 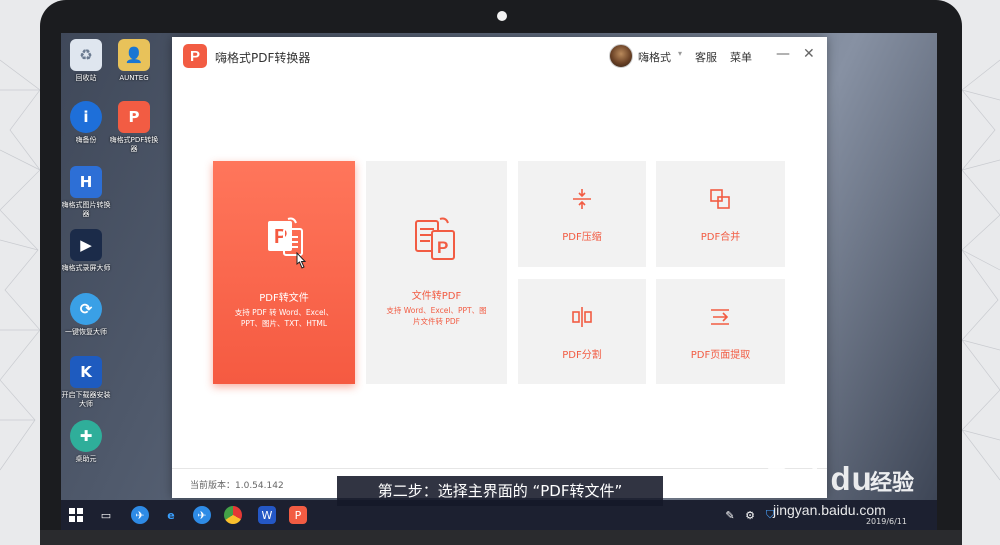 I want to click on tile-description: 支持 Word、Excel、PPT、图片文件转 PDF, so click(x=436, y=316).